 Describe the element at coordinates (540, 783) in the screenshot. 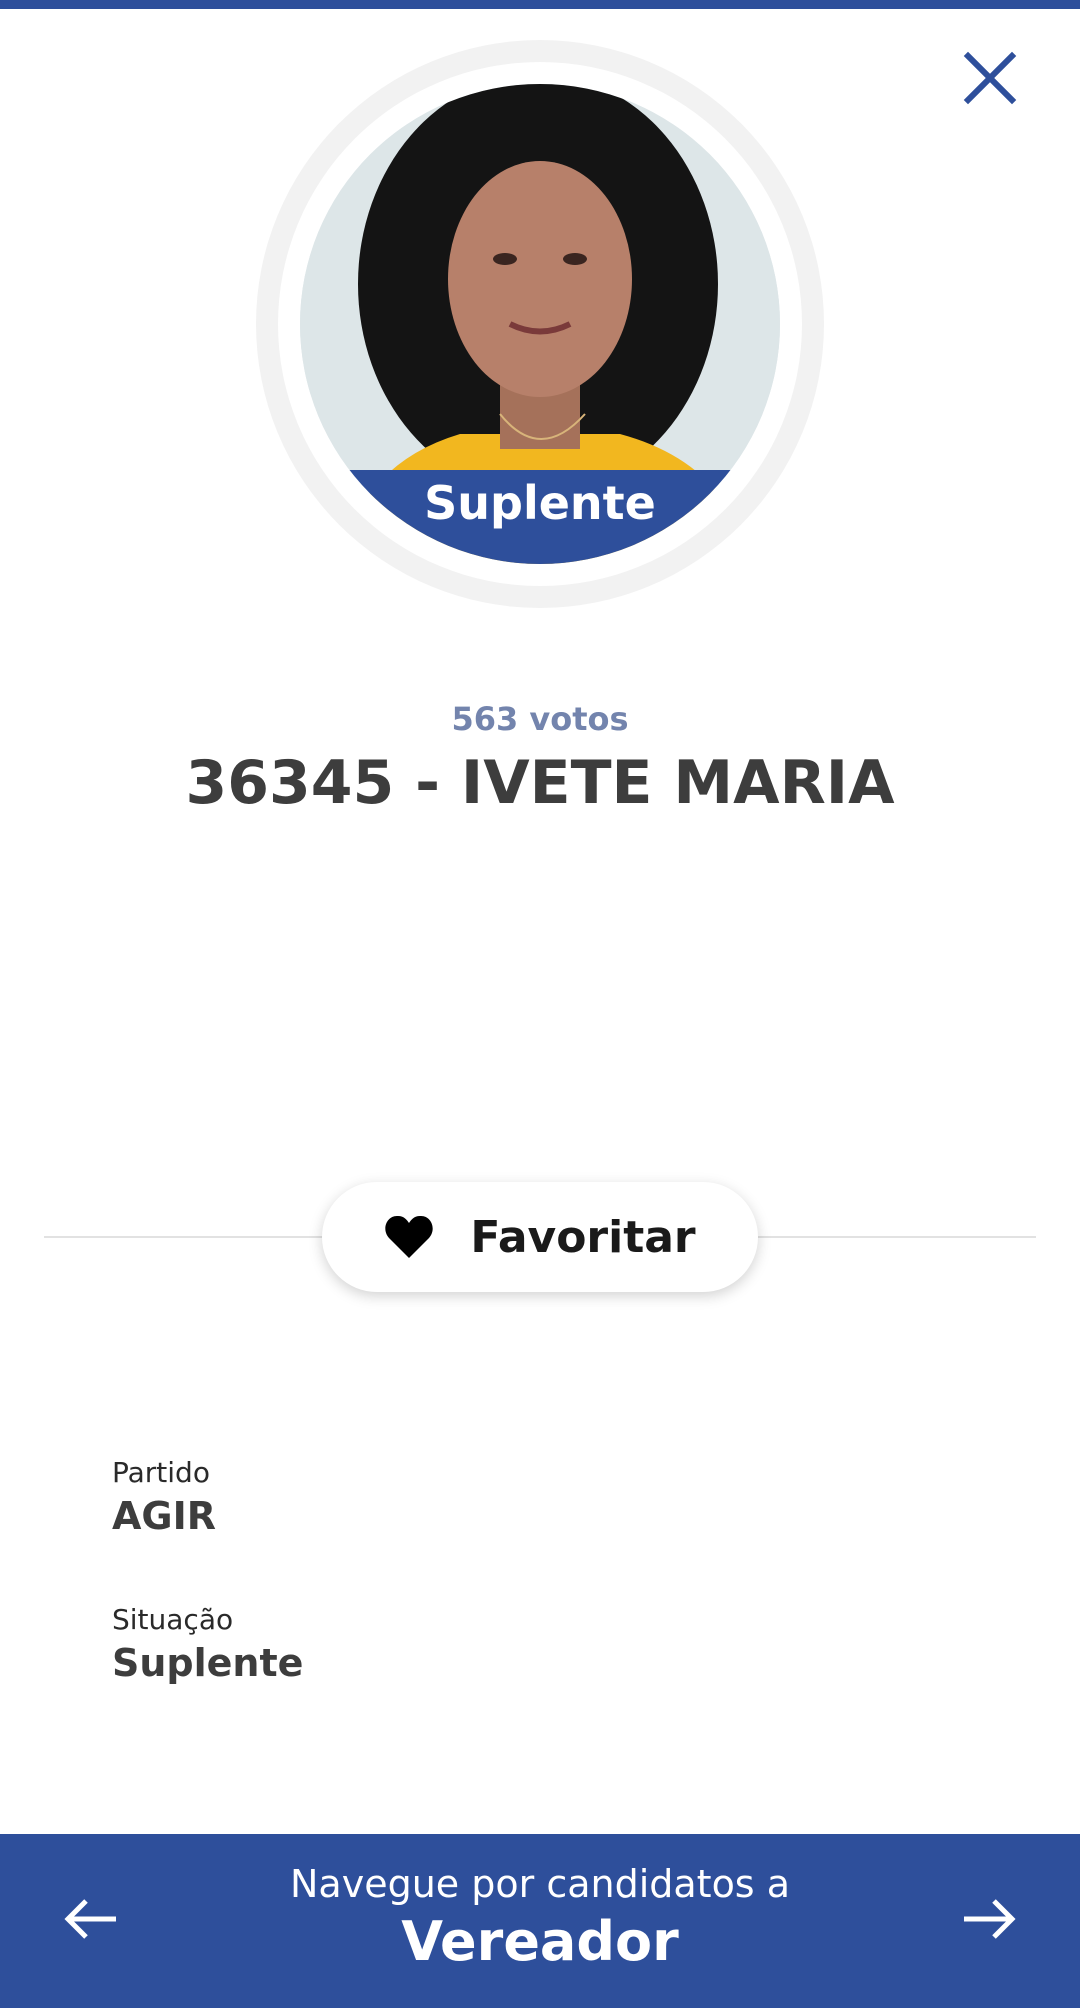

I see `candidate-name: 36345 - IVETE MARIA` at that location.